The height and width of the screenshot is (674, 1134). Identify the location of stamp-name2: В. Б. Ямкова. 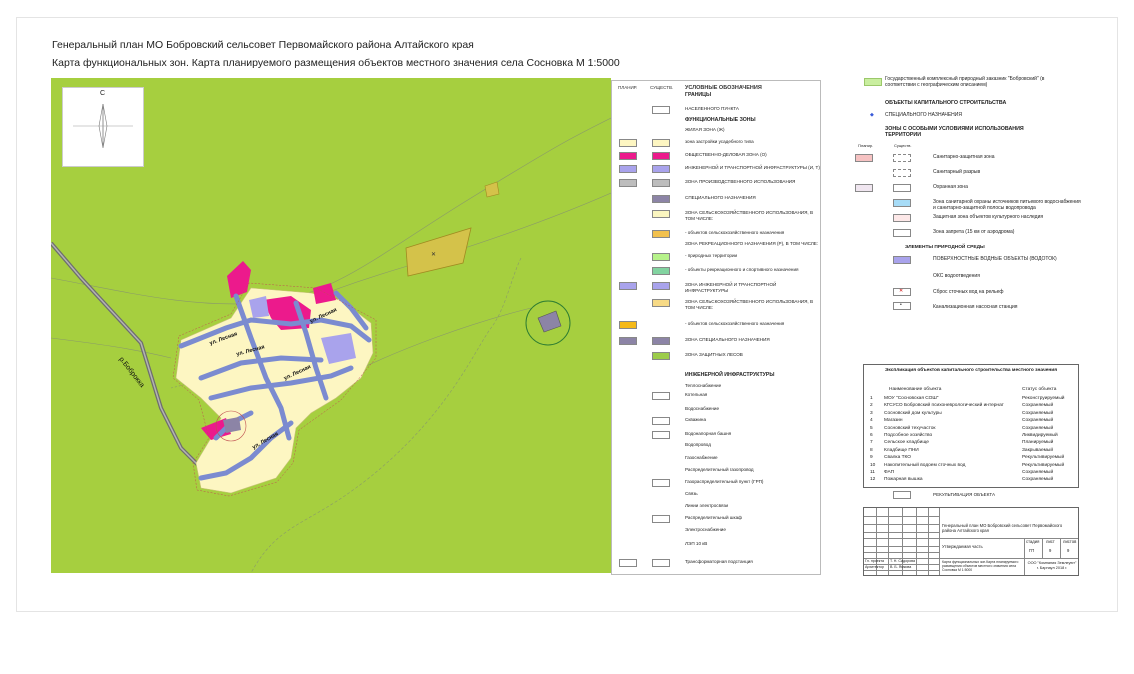
(901, 567).